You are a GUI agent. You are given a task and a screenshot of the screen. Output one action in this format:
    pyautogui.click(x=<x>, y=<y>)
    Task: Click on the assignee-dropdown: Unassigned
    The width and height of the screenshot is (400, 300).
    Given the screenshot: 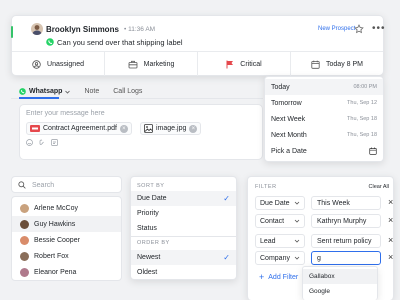 What is the action you would take?
    pyautogui.click(x=58, y=64)
    